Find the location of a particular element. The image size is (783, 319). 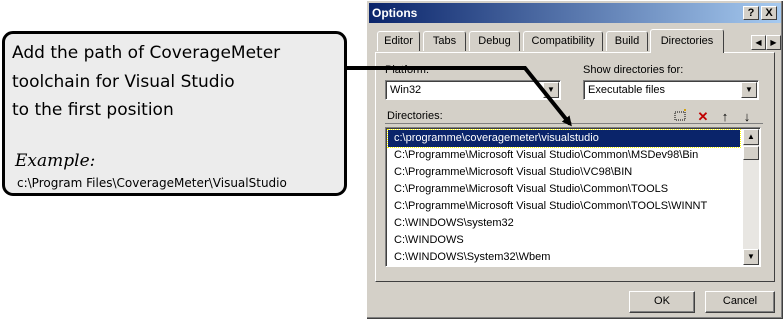

callout-line-3: to the first position is located at coordinates (93, 110).